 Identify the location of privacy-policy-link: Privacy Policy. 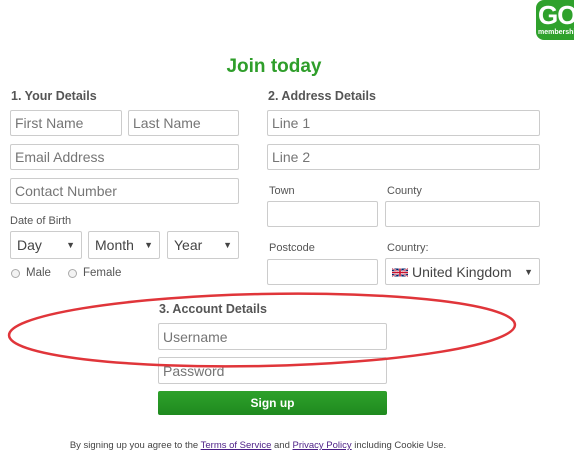
(322, 445).